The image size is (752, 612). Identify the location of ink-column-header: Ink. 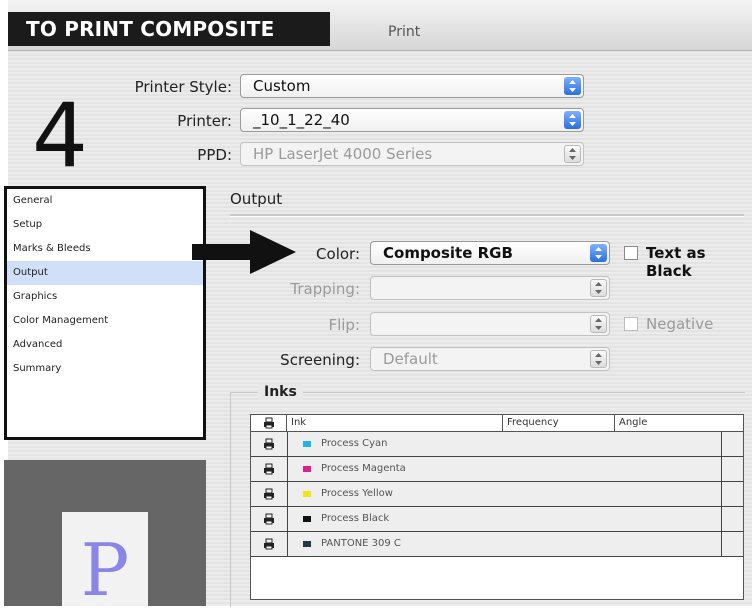
(395, 423).